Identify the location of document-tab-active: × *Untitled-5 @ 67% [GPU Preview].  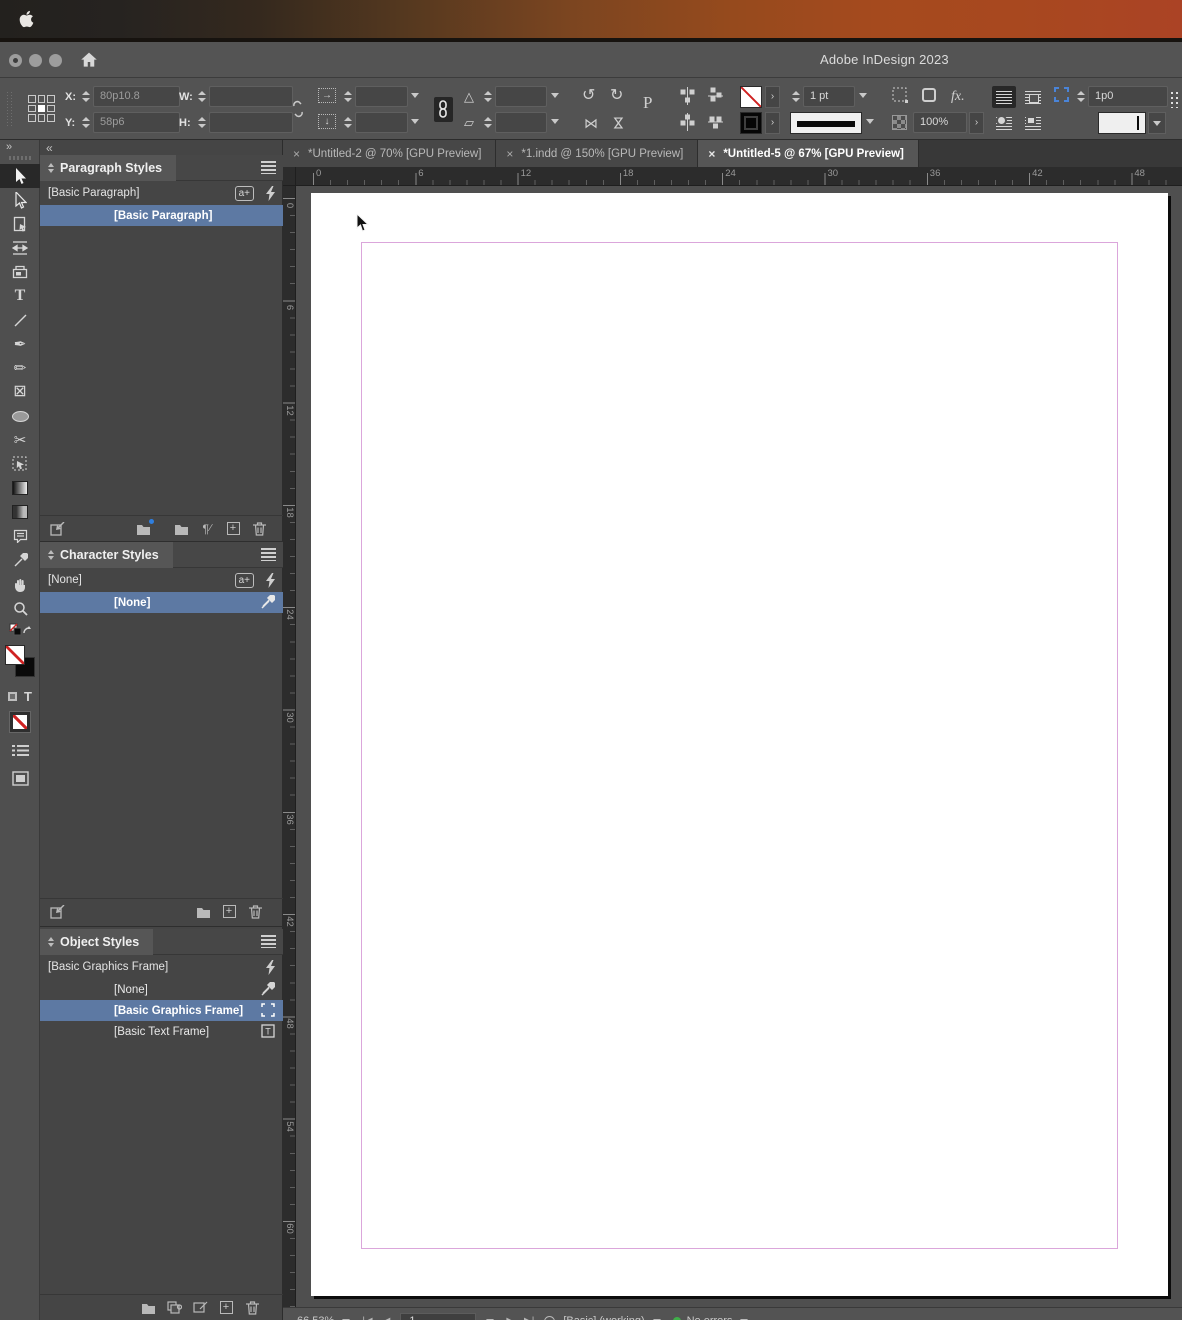
(808, 153).